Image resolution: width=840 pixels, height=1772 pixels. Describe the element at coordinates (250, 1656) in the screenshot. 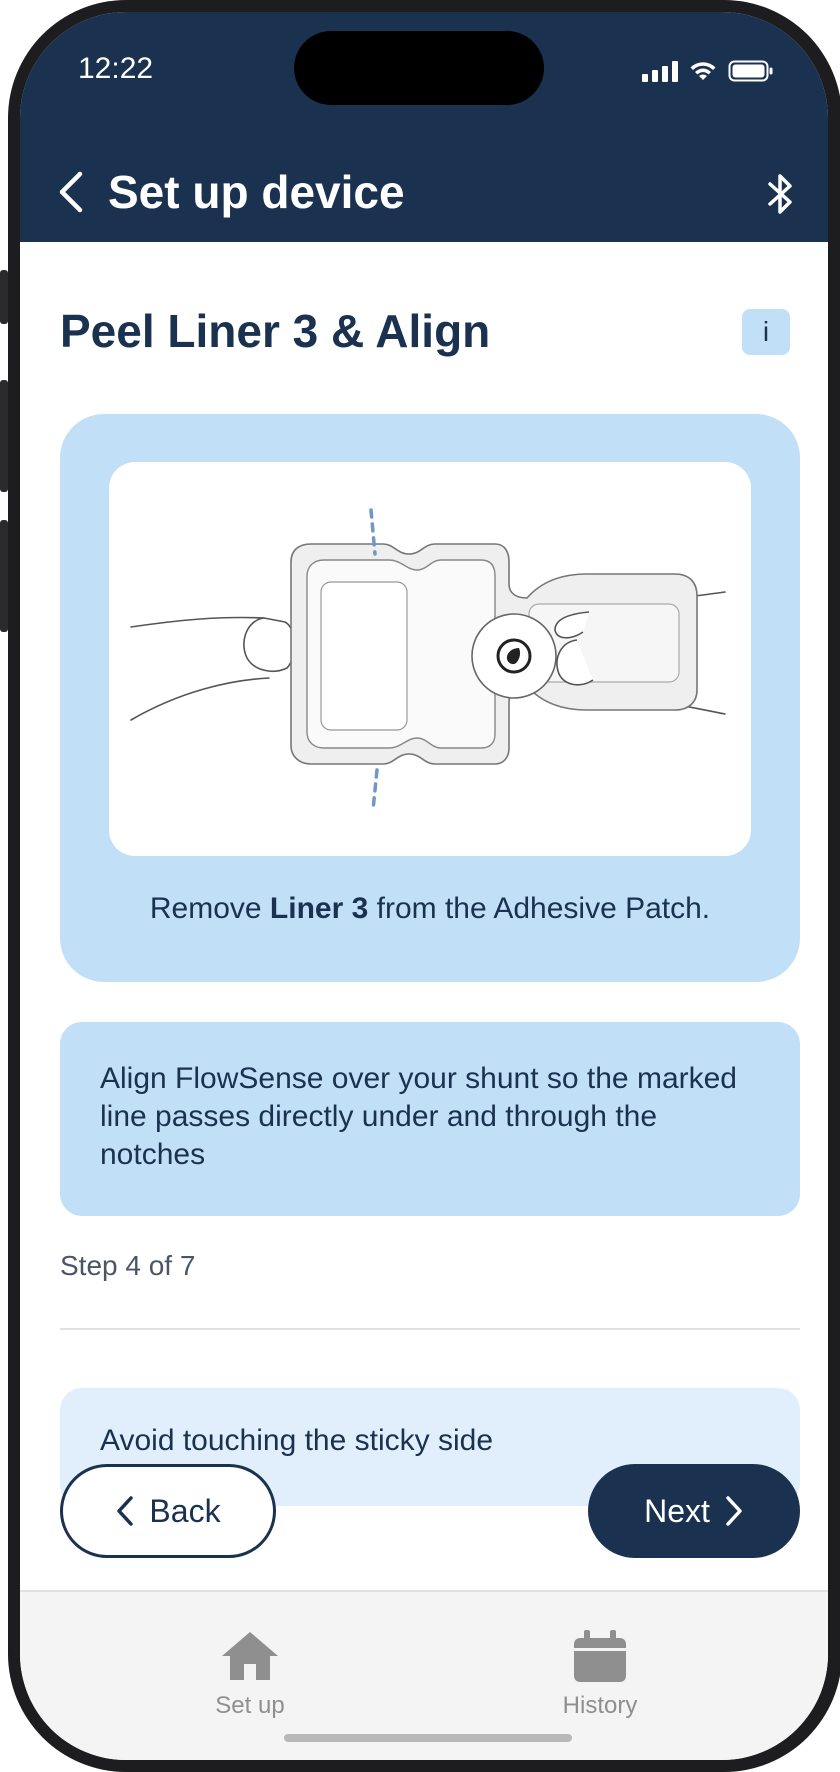

I see `home-icon` at that location.